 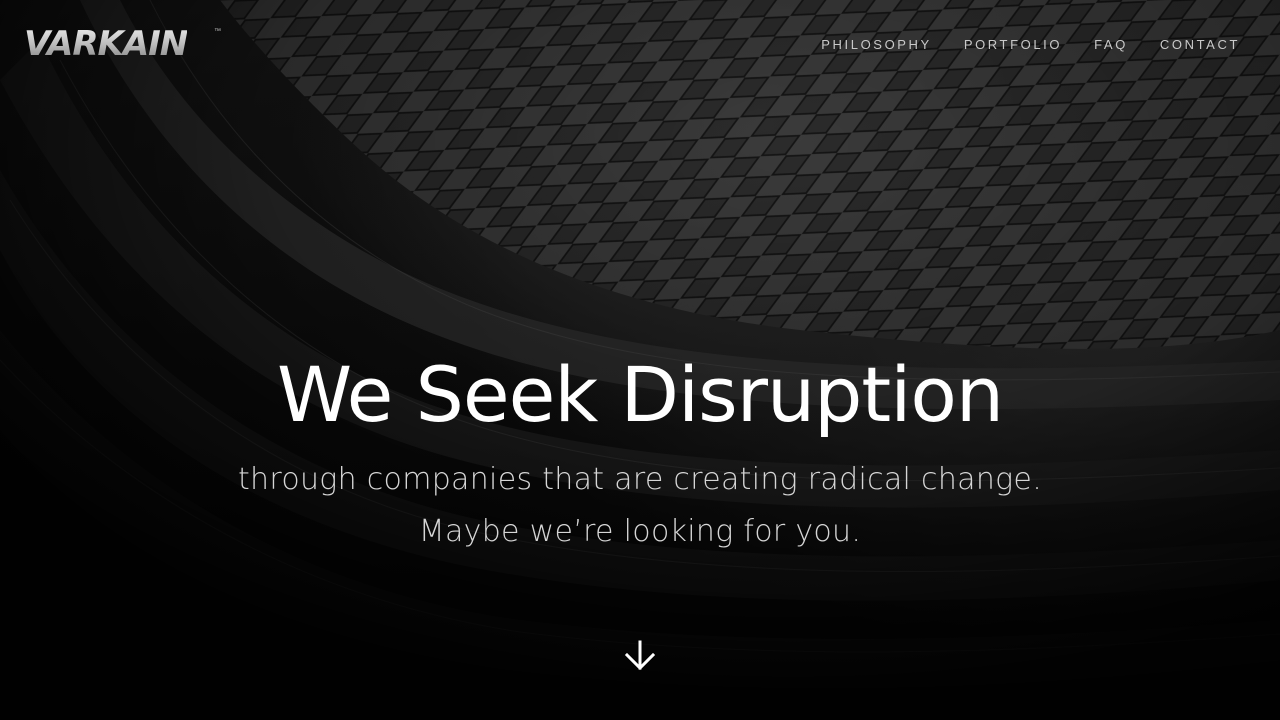 I want to click on nav-link-philosophy: PHILOSOPHY, so click(x=876, y=45).